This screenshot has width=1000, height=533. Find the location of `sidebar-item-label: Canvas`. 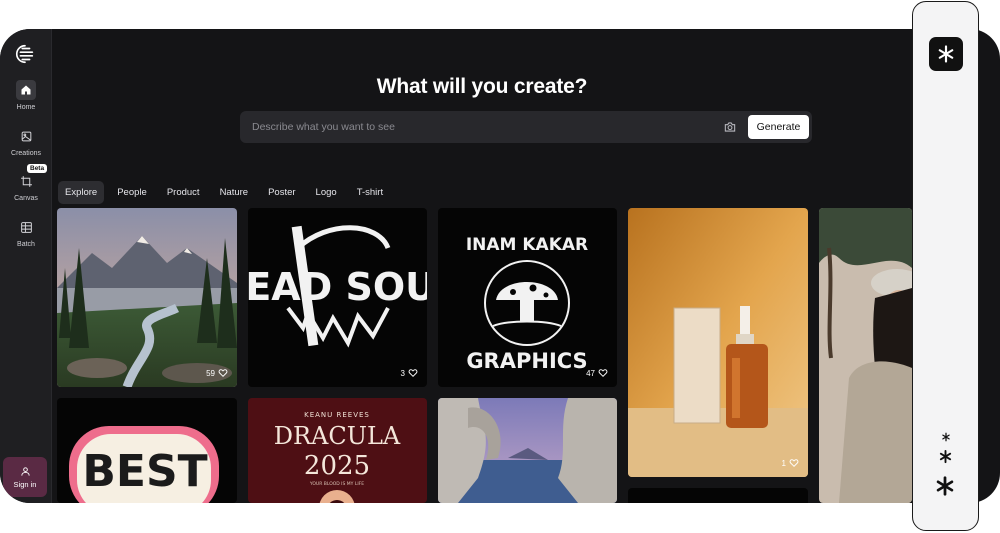

sidebar-item-label: Canvas is located at coordinates (26, 198).